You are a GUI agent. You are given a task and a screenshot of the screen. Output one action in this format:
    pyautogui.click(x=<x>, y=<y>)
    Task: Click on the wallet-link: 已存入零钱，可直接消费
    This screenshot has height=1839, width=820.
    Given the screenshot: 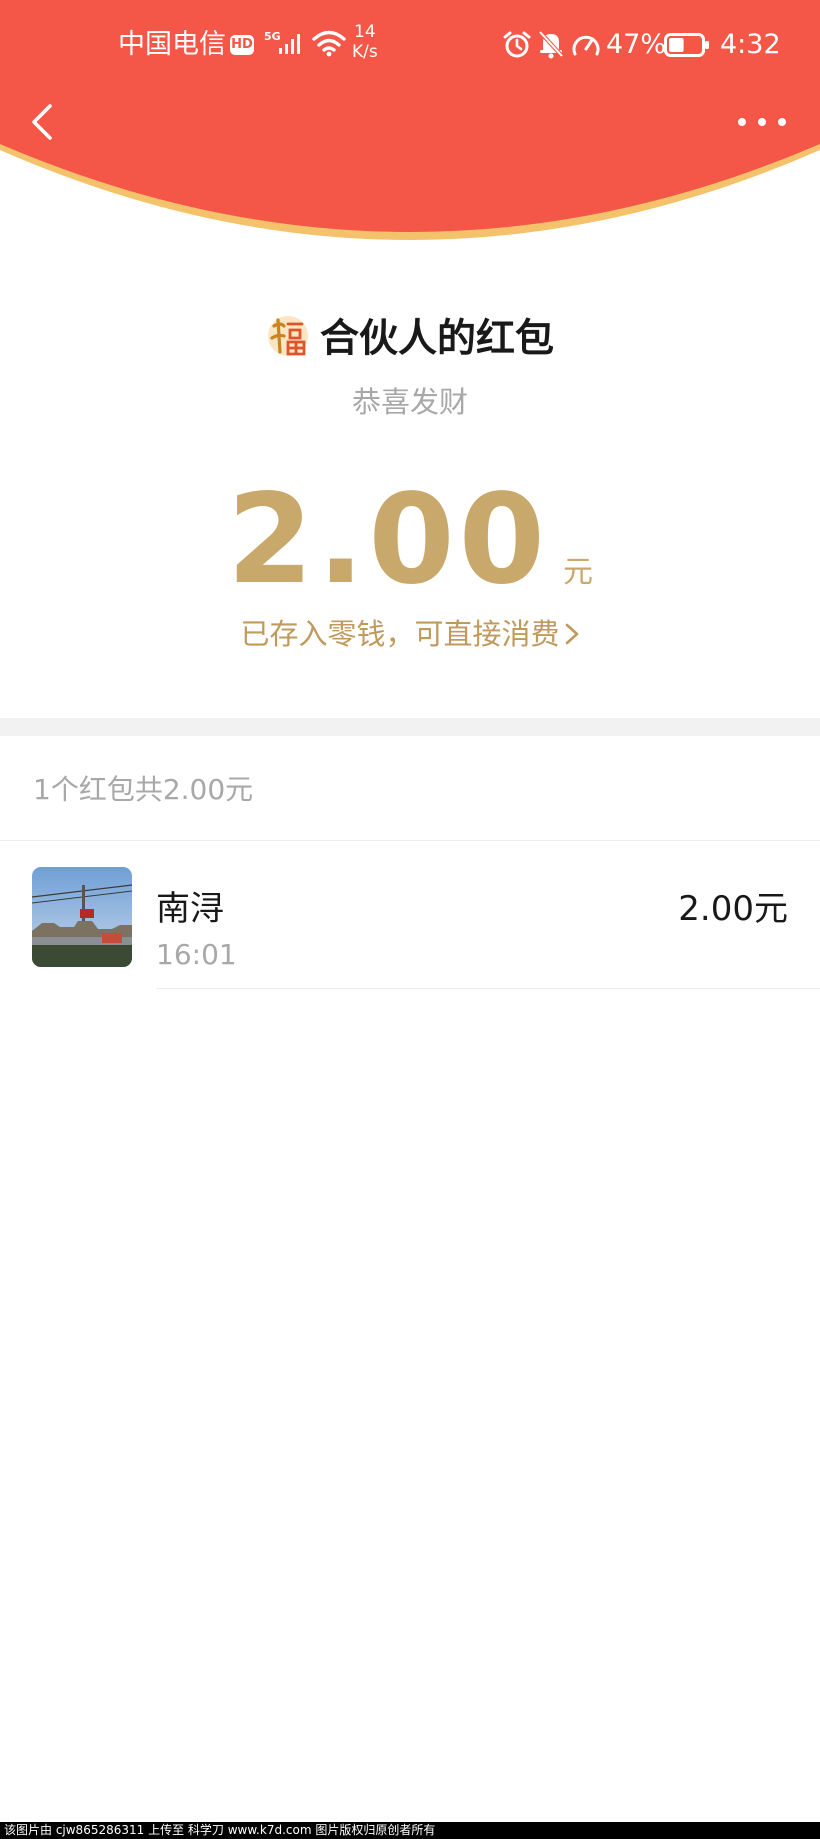 What is the action you would take?
    pyautogui.click(x=410, y=634)
    